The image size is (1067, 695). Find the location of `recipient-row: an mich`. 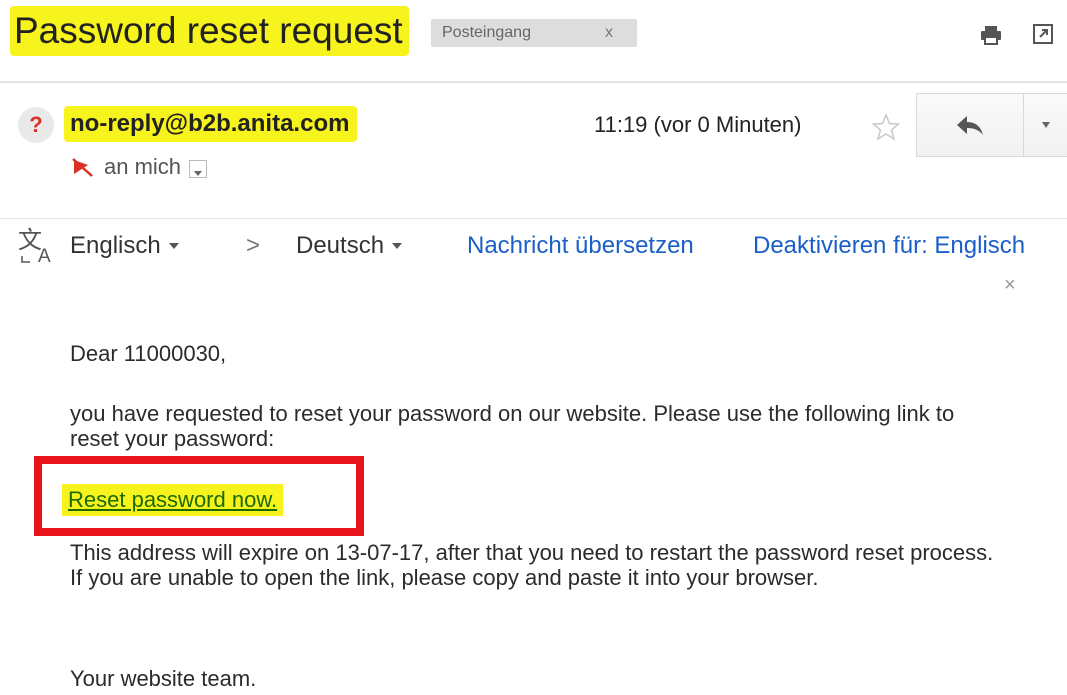

recipient-row: an mich is located at coordinates (139, 167).